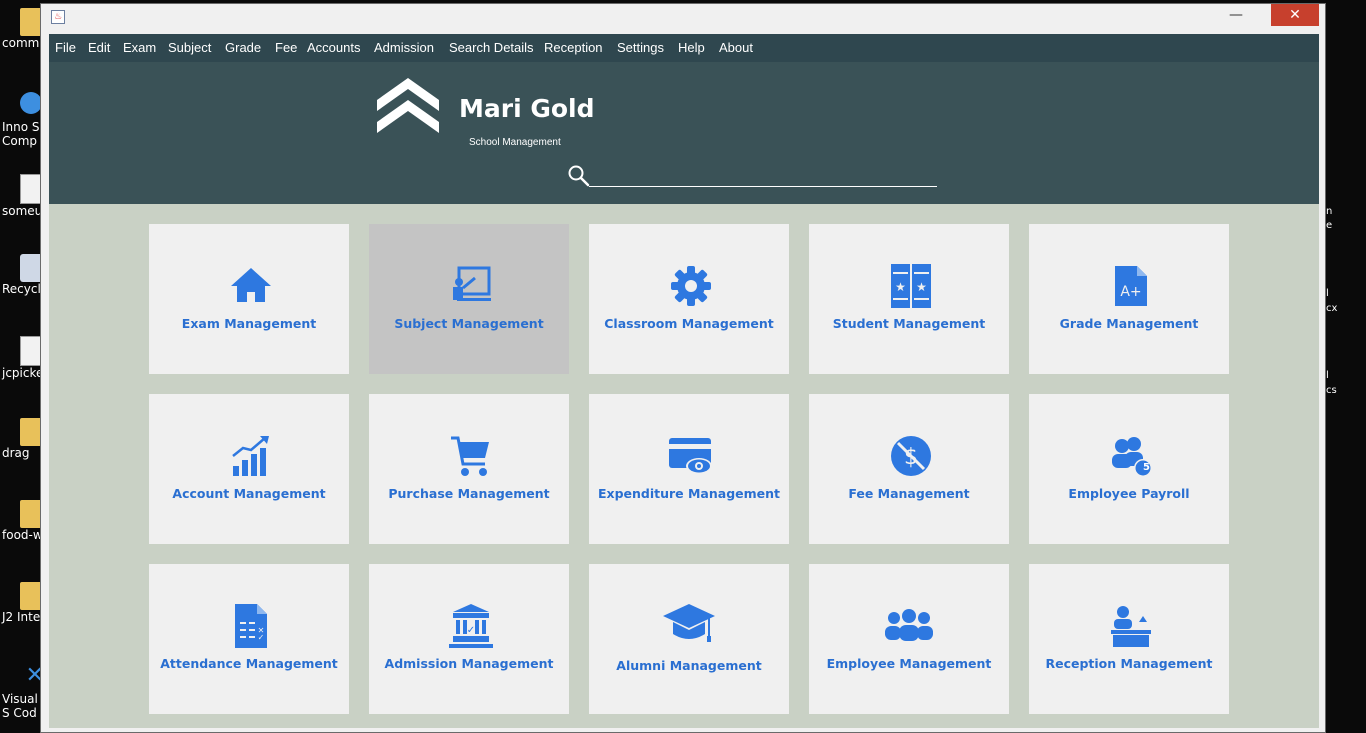 The image size is (1366, 733). I want to click on building-icon: ✓, so click(471, 626).